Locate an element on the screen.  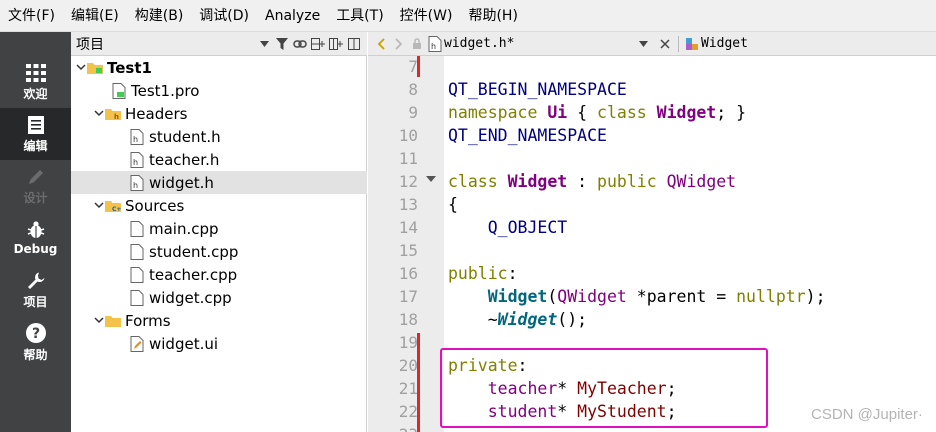
ui-file-icon is located at coordinates (137, 343).